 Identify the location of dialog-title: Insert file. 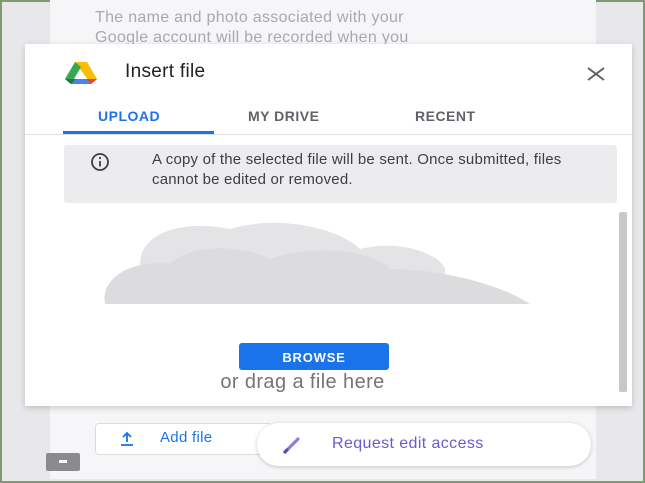
(165, 71).